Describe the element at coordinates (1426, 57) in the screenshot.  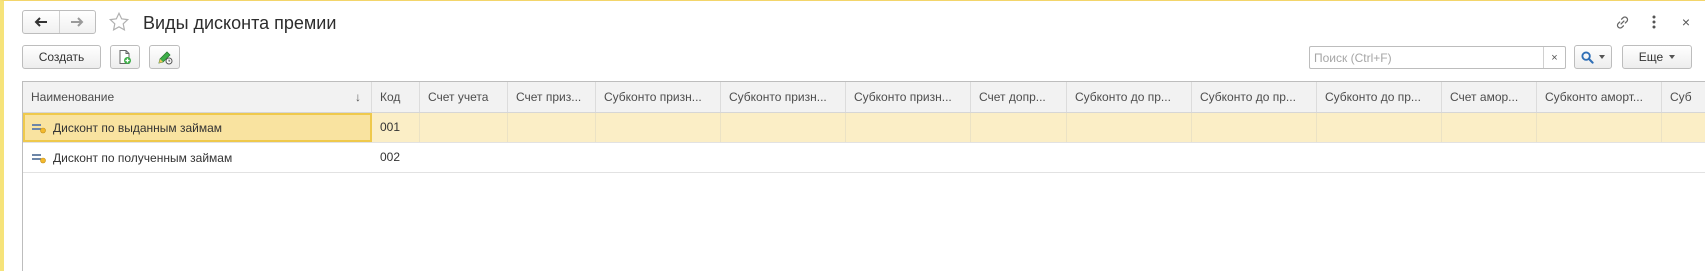
I see `search-input` at that location.